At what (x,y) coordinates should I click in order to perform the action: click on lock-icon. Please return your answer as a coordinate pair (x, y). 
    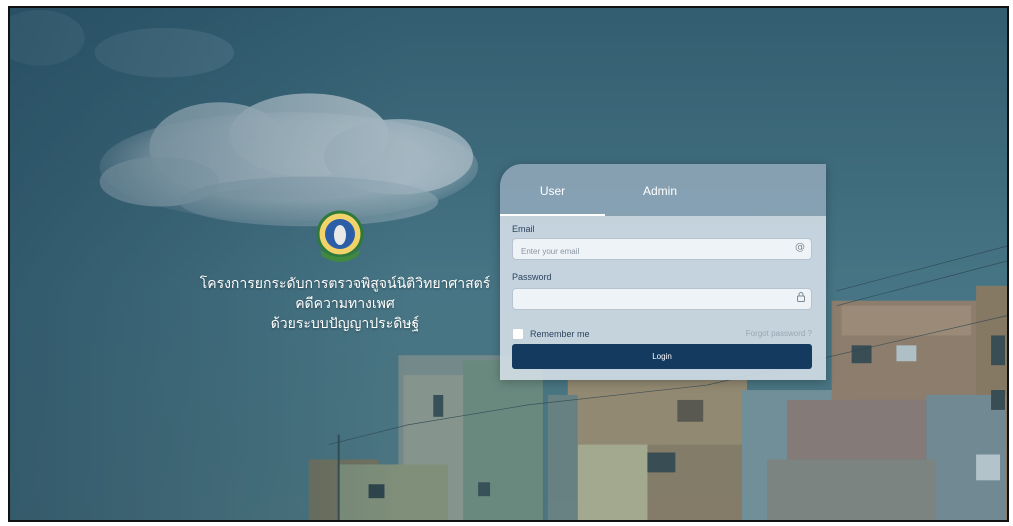
    Looking at the image, I should click on (801, 298).